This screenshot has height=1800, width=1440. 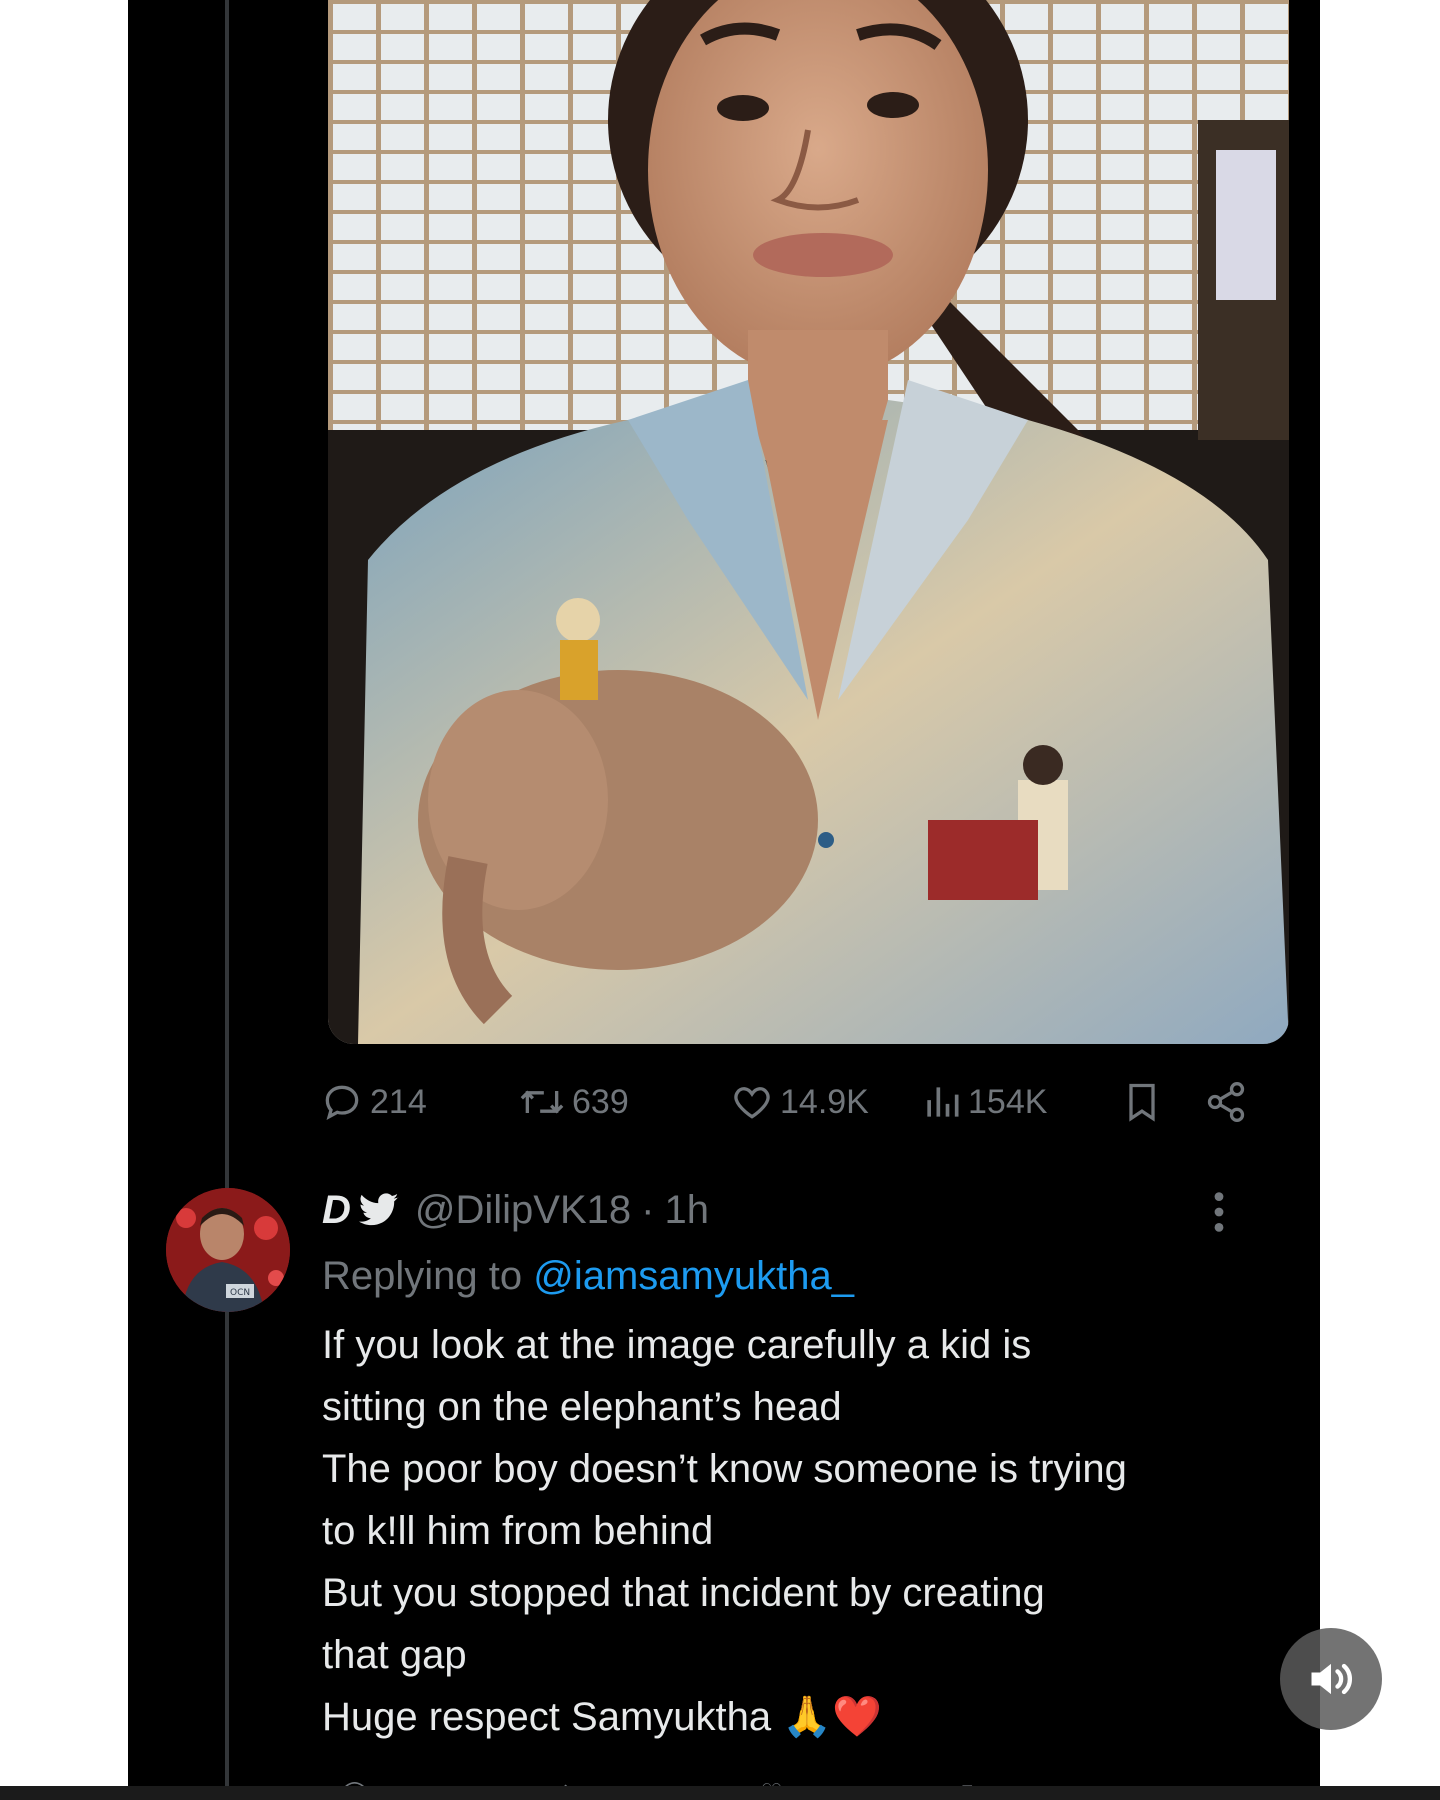 I want to click on bird-icon, so click(x=378, y=1209).